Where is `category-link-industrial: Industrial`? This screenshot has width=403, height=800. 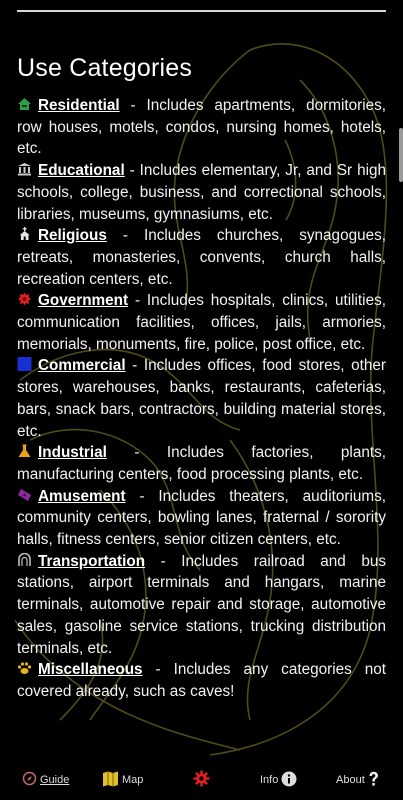 category-link-industrial: Industrial is located at coordinates (72, 452).